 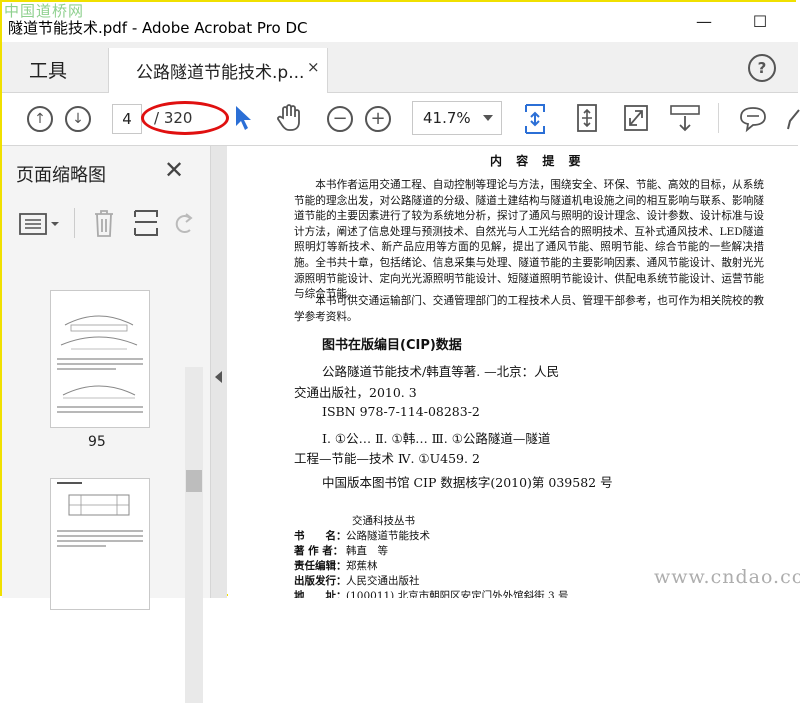 I want to click on previous-page-icon: ↑, so click(x=40, y=119).